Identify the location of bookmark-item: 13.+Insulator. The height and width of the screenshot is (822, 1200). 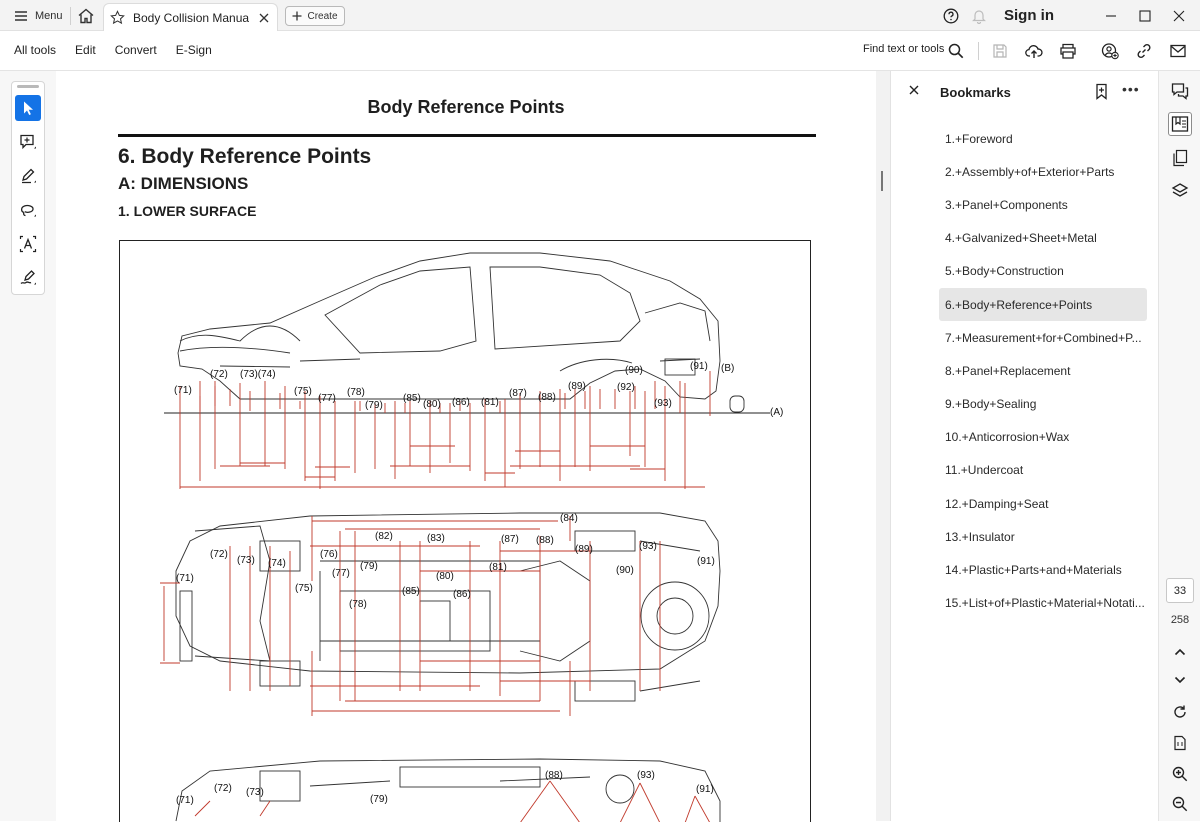
(1043, 536).